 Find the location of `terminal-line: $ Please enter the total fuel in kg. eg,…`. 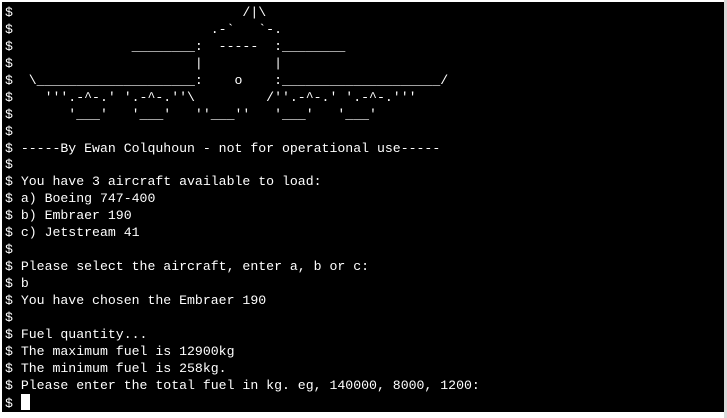

terminal-line: $ Please enter the total fuel in kg. eg,… is located at coordinates (242, 385).